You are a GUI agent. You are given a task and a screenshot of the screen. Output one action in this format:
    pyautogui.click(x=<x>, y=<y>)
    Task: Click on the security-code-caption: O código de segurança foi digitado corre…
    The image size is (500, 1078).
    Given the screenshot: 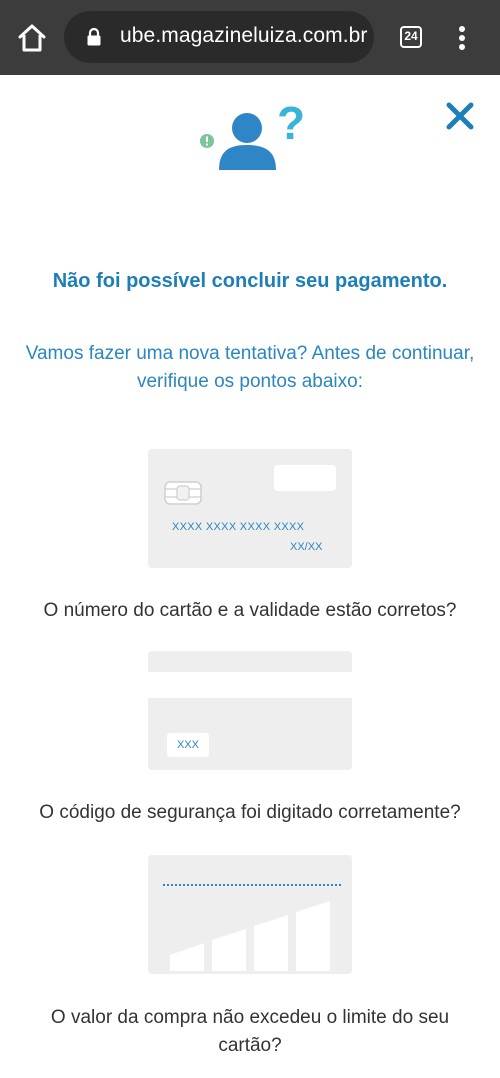 What is the action you would take?
    pyautogui.click(x=250, y=812)
    